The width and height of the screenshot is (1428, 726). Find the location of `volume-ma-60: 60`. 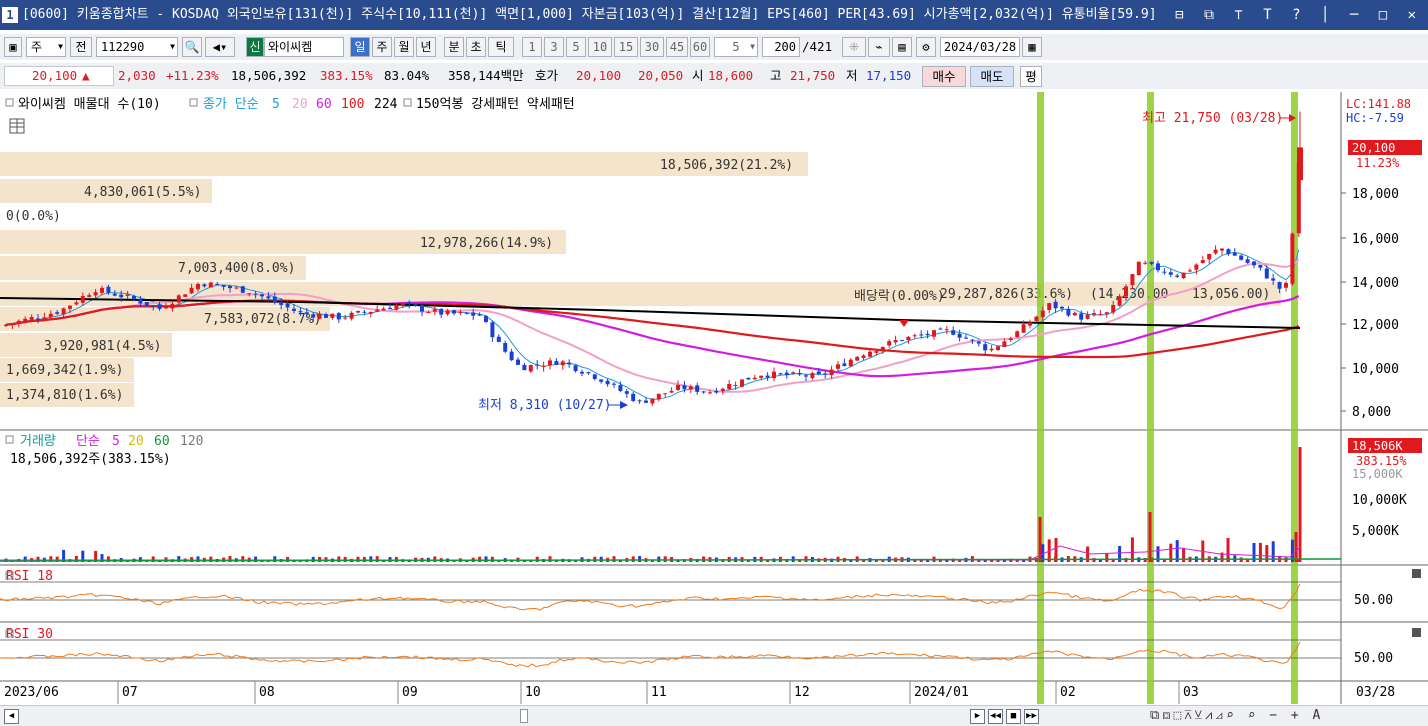

volume-ma-60: 60 is located at coordinates (162, 441).